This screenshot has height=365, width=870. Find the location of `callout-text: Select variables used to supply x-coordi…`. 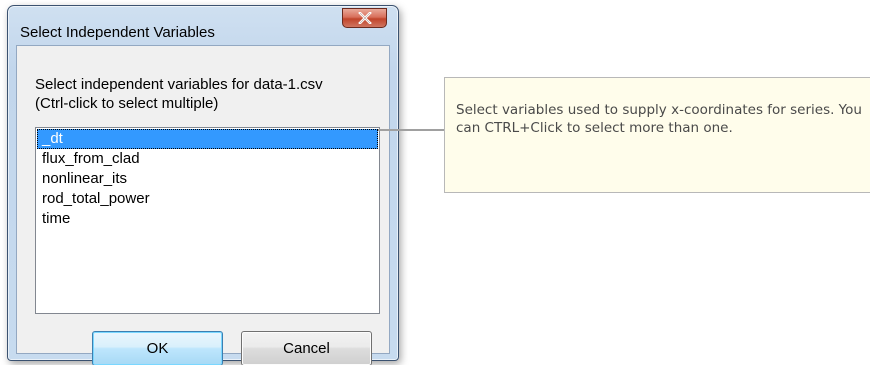

callout-text: Select variables used to supply x-coordi… is located at coordinates (659, 119).